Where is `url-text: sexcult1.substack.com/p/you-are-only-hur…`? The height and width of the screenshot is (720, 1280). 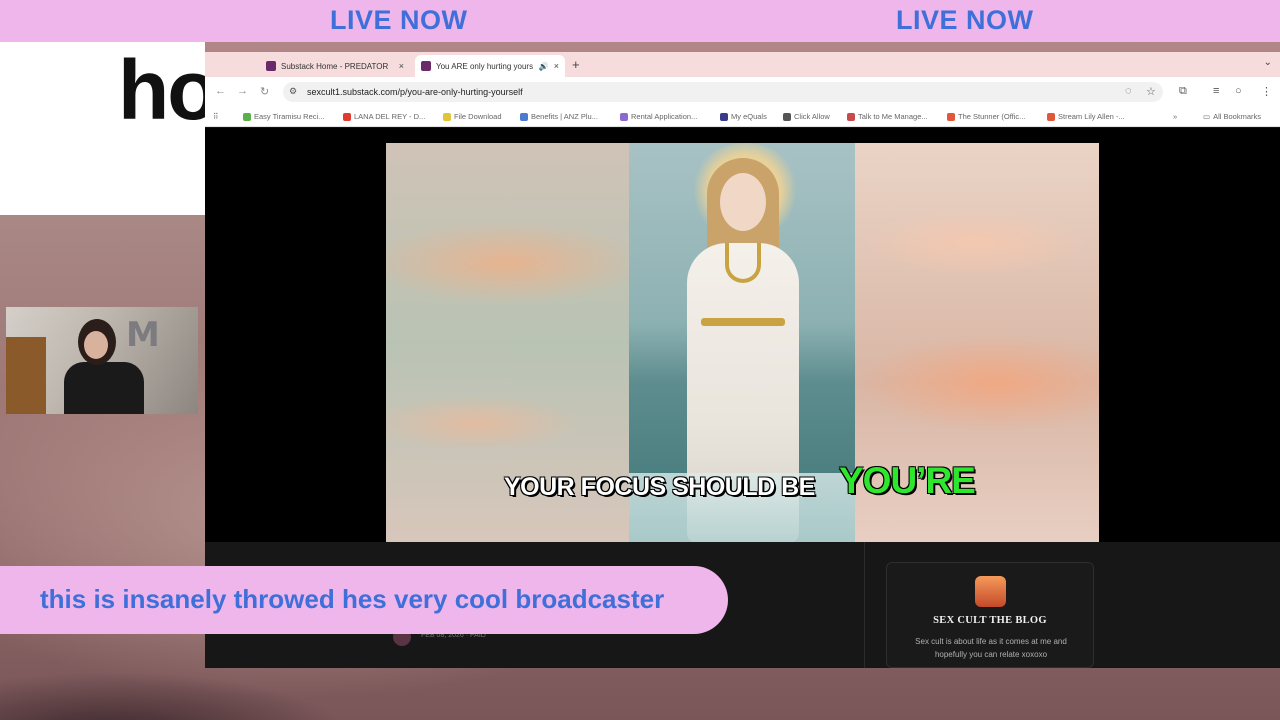
url-text: sexcult1.substack.com/p/you-are-only-hur… is located at coordinates (415, 92).